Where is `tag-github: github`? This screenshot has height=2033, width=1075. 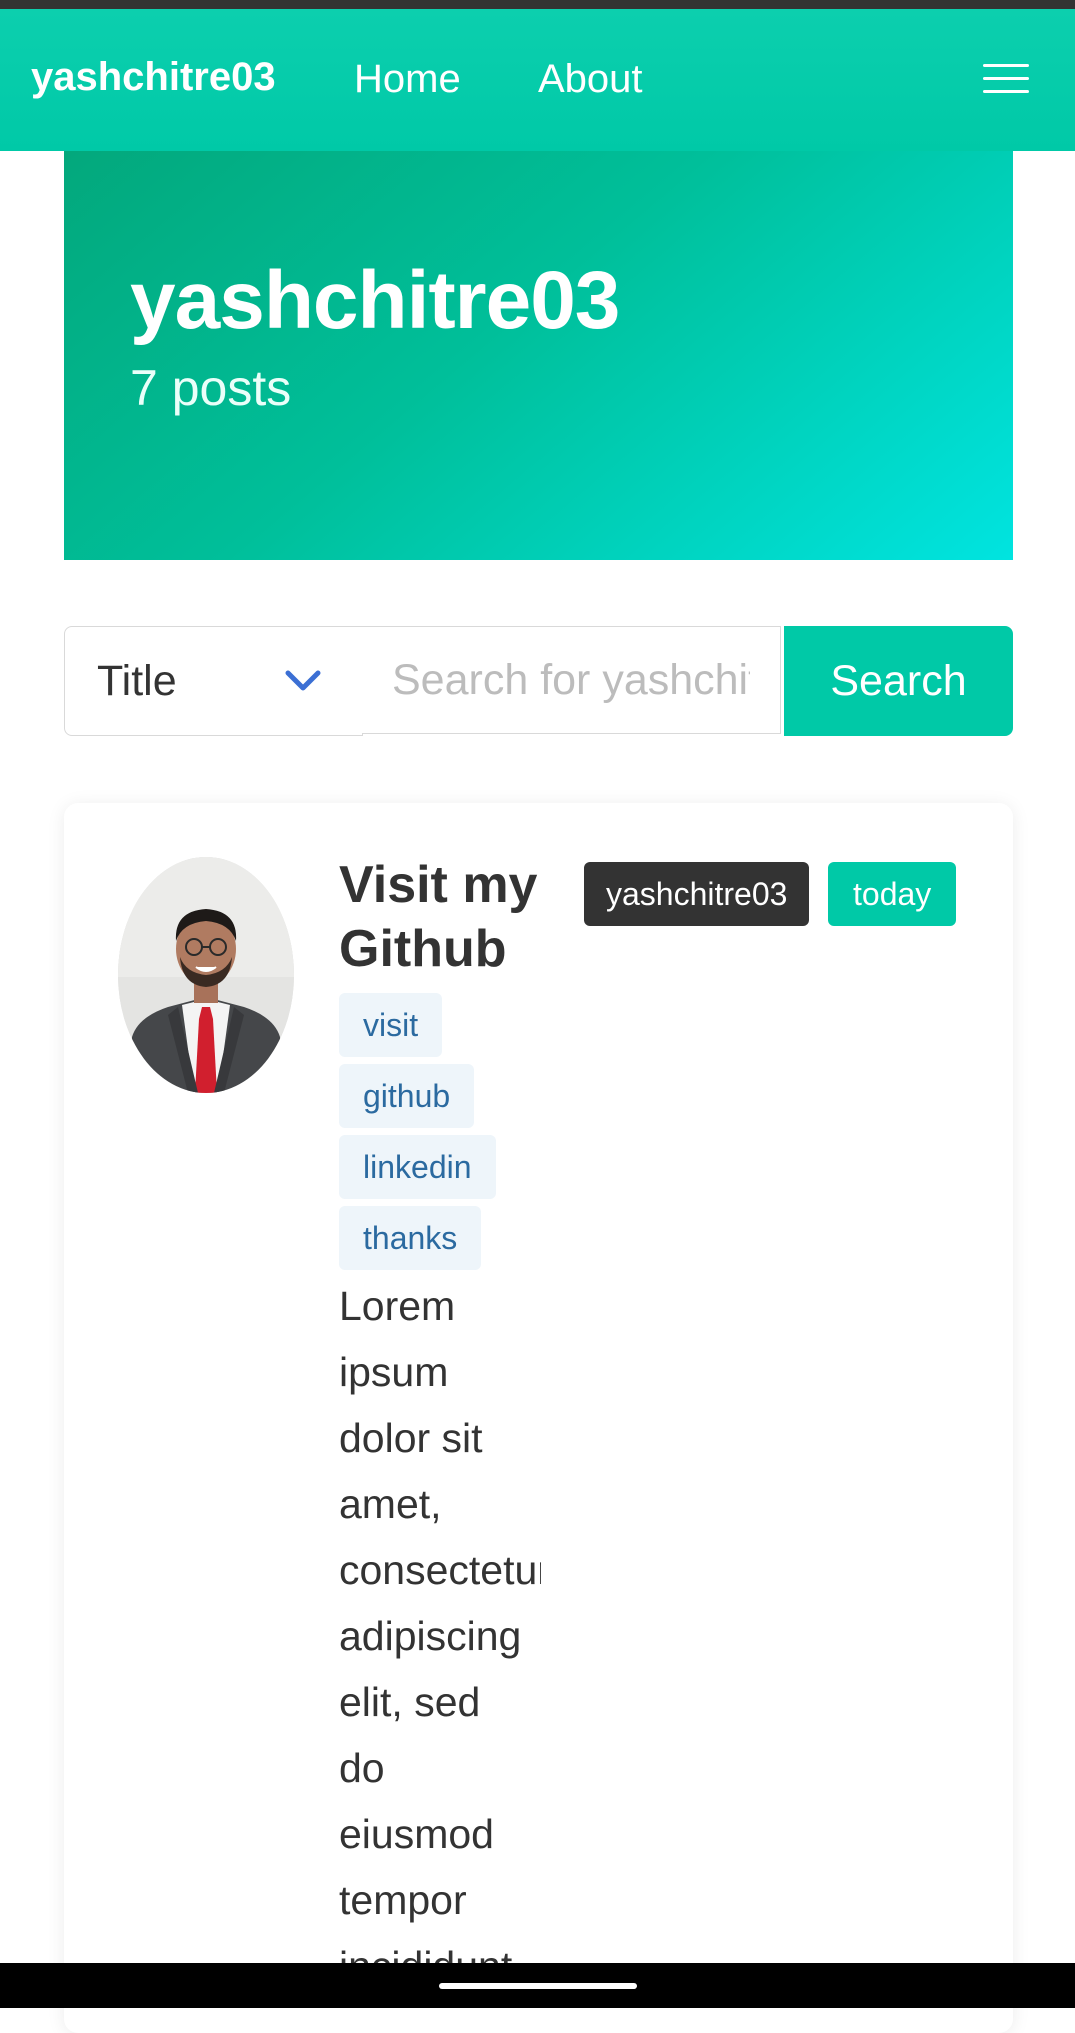 tag-github: github is located at coordinates (407, 1096).